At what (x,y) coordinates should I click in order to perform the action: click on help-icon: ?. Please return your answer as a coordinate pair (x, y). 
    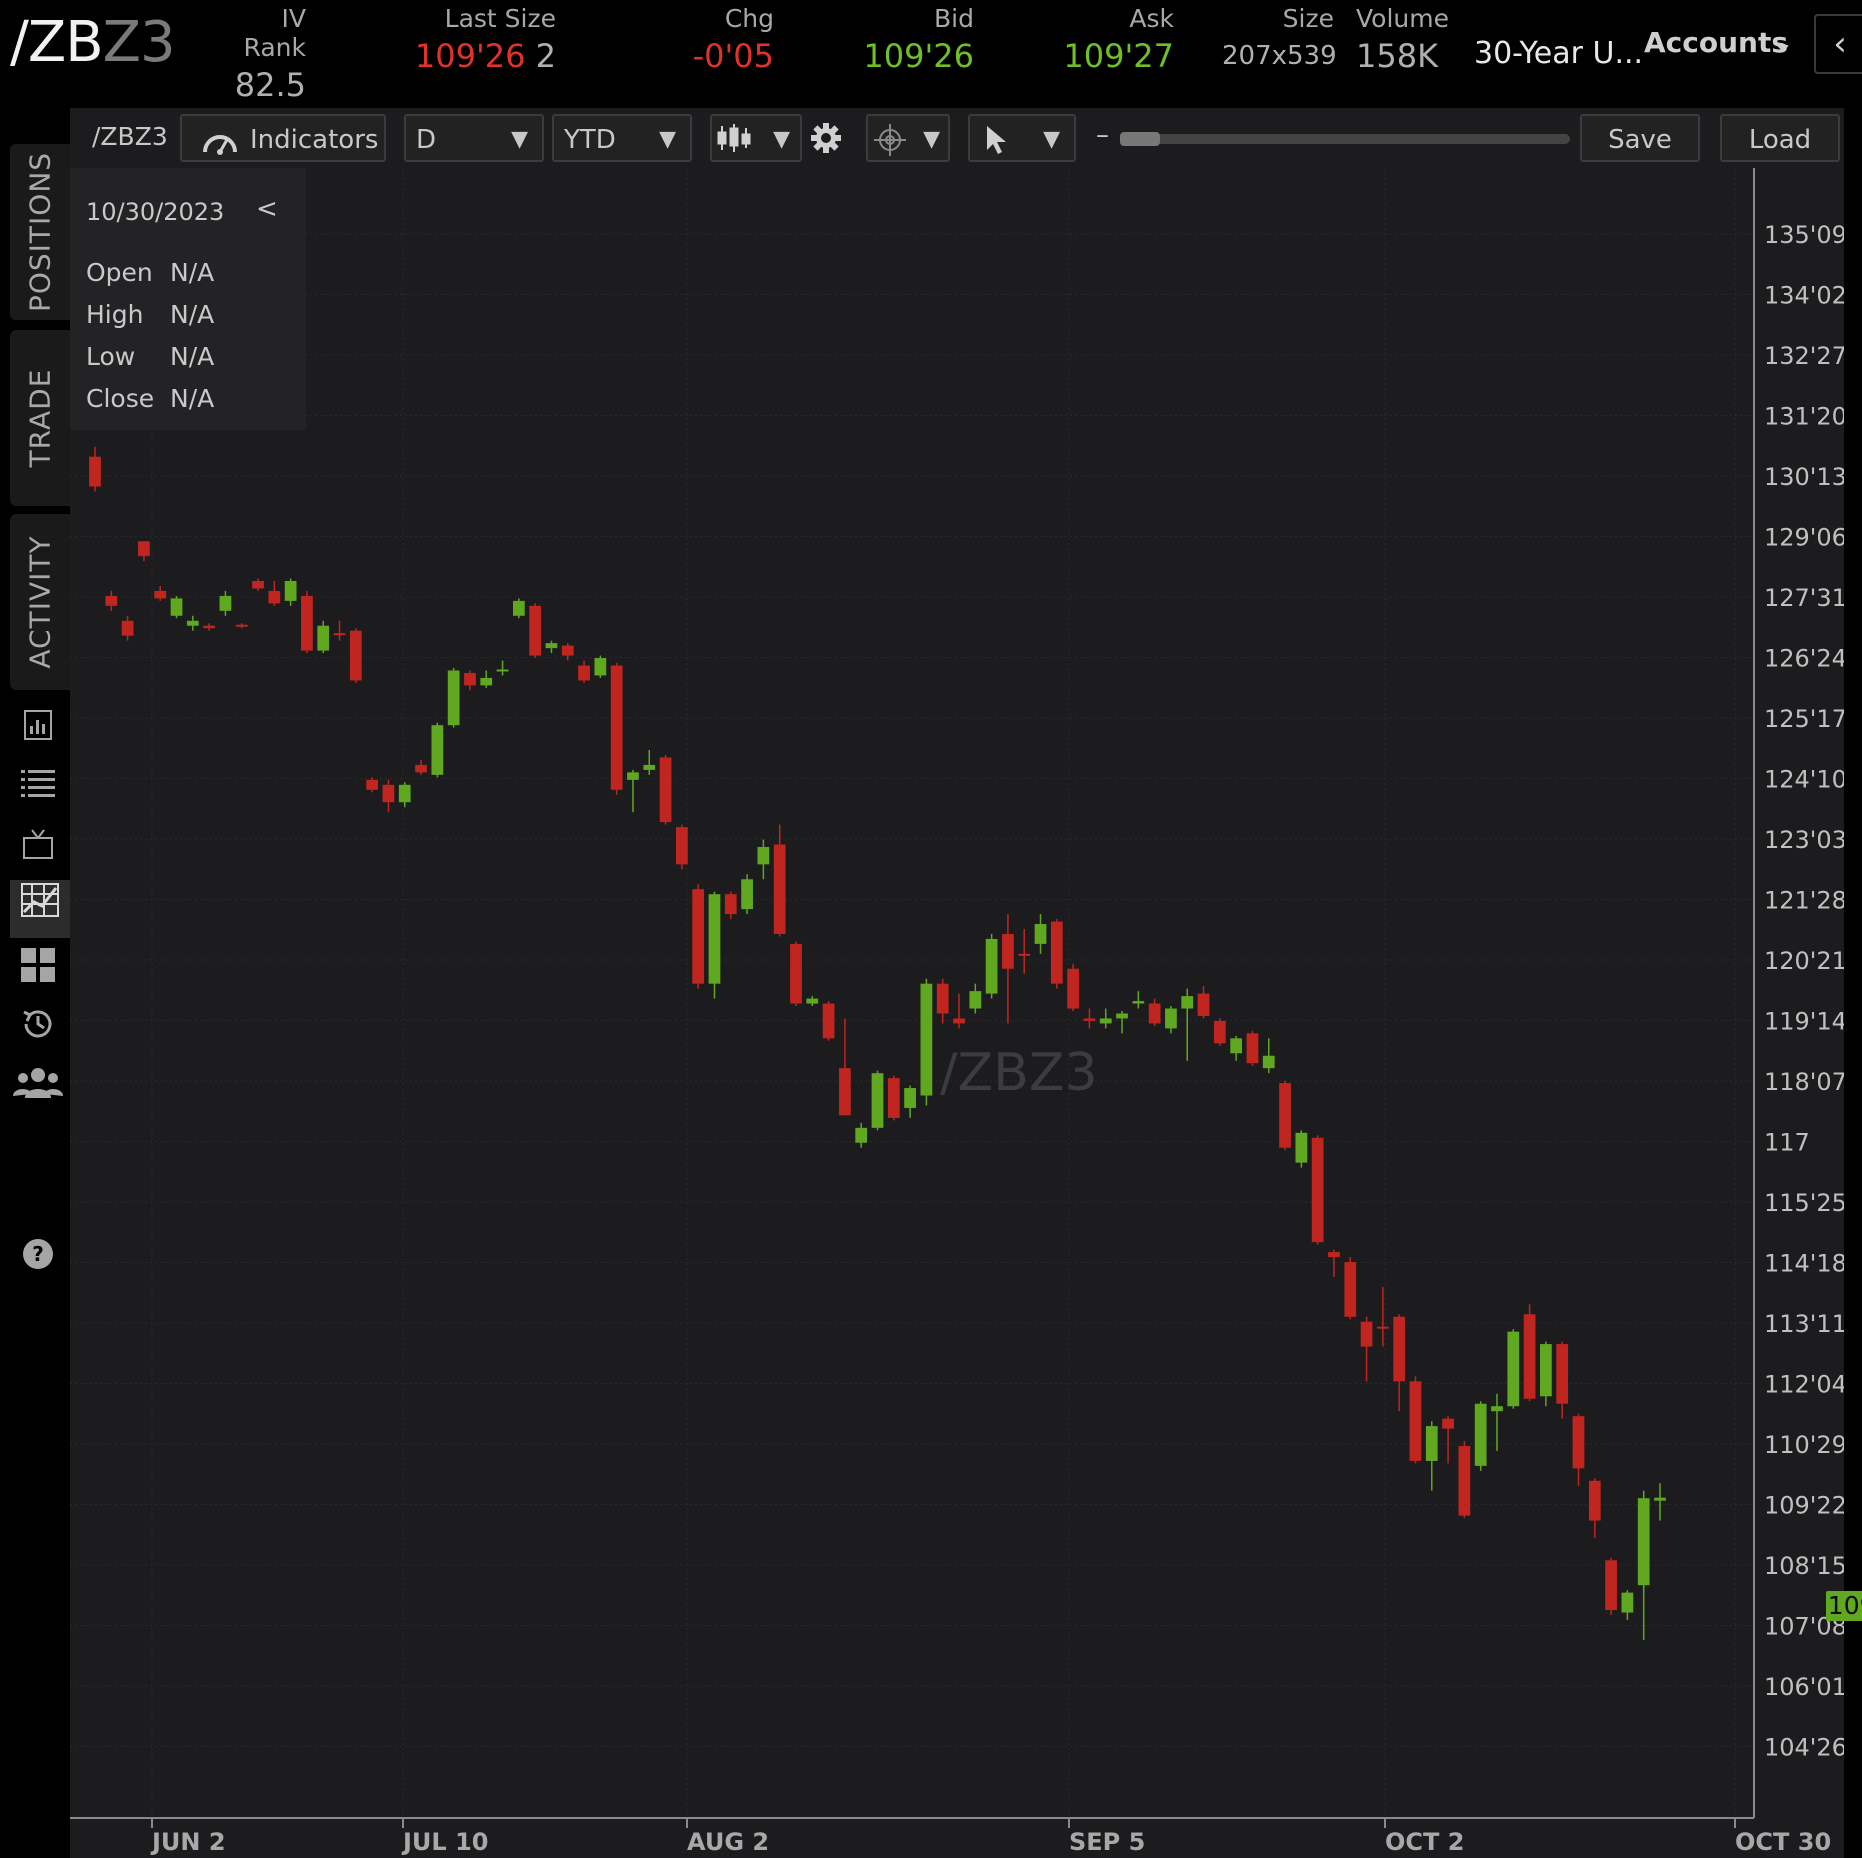
    Looking at the image, I should click on (38, 1258).